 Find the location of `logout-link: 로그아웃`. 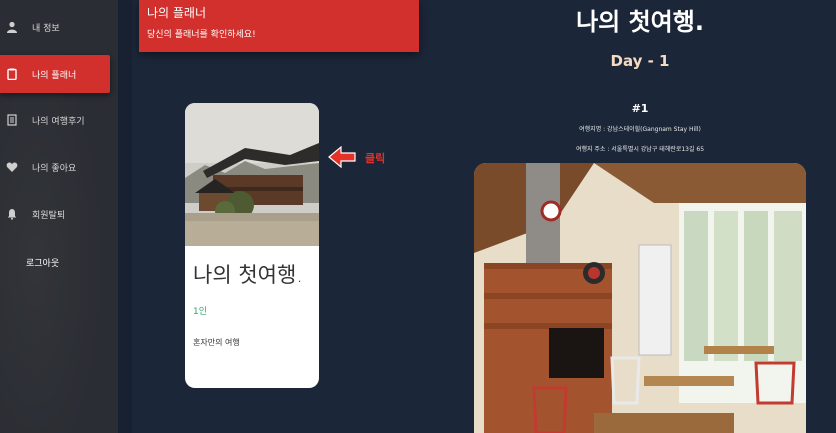

logout-link: 로그아웃 is located at coordinates (42, 262).